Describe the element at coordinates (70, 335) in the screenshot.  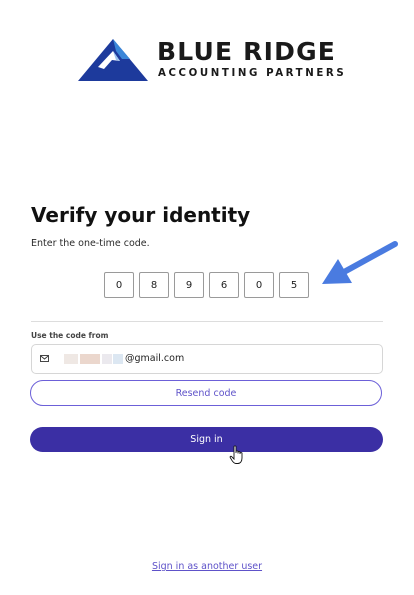
I see `delivery-label: Use the code from` at that location.